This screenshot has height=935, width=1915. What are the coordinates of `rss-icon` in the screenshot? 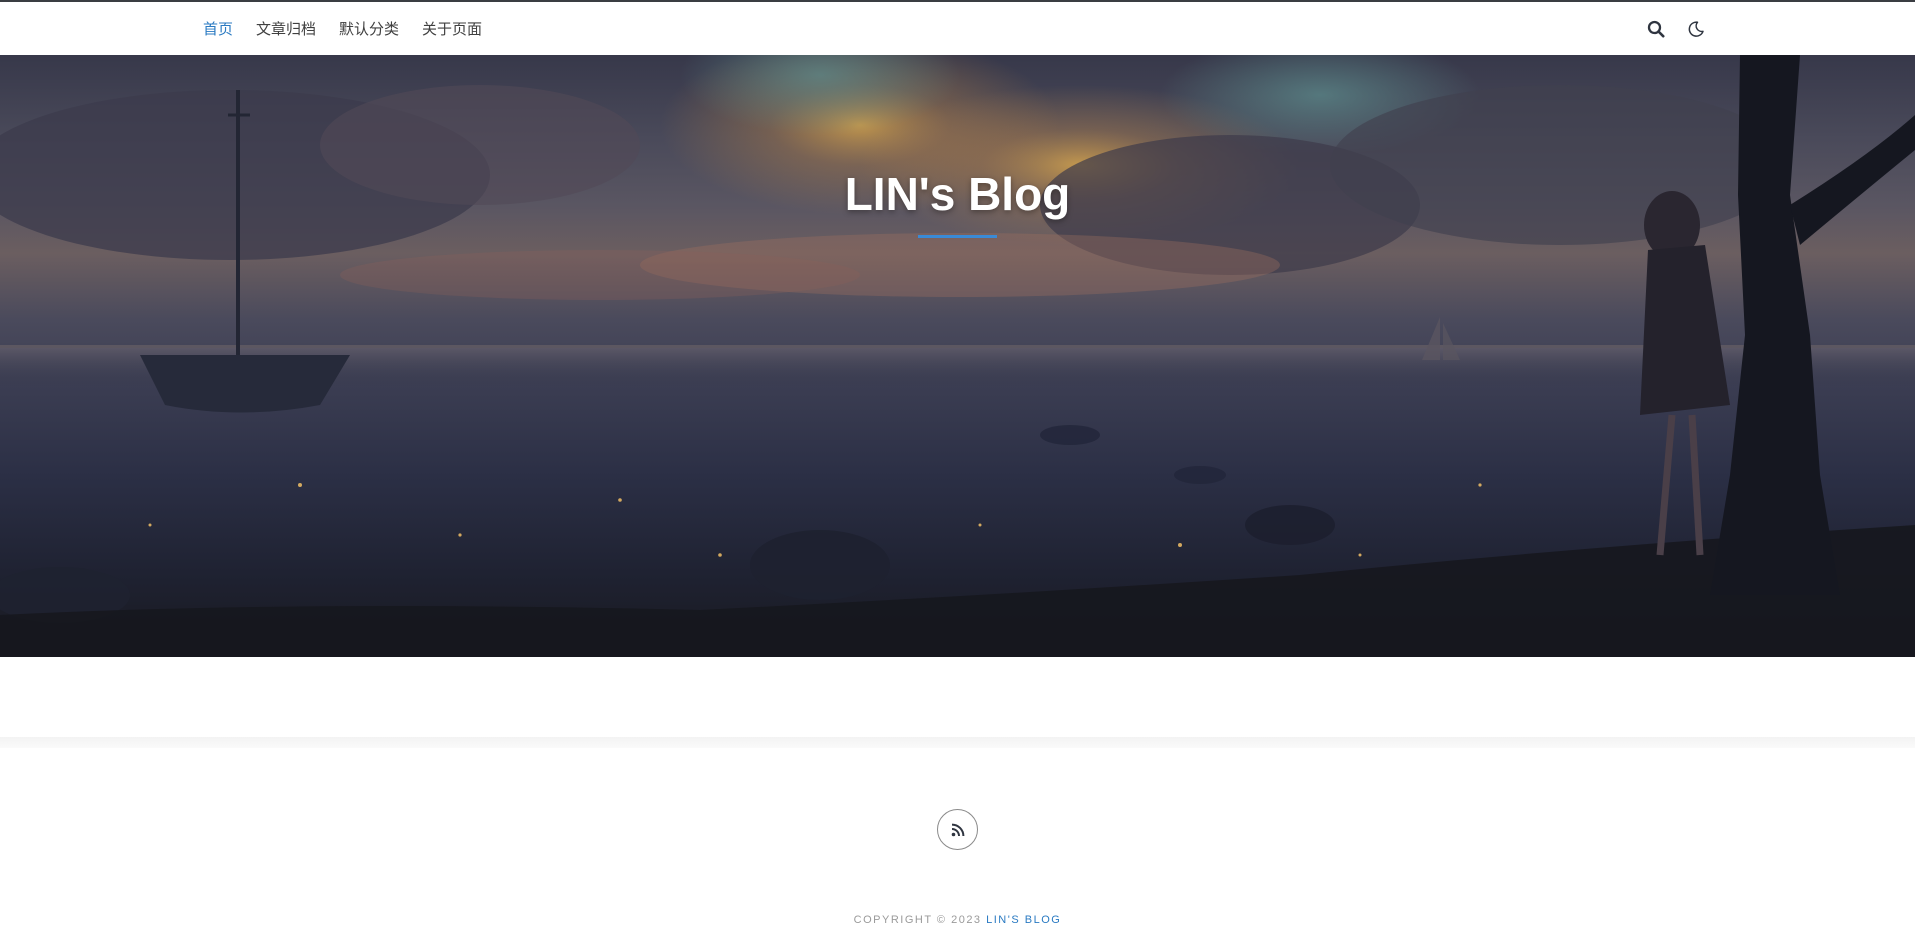 It's located at (957, 829).